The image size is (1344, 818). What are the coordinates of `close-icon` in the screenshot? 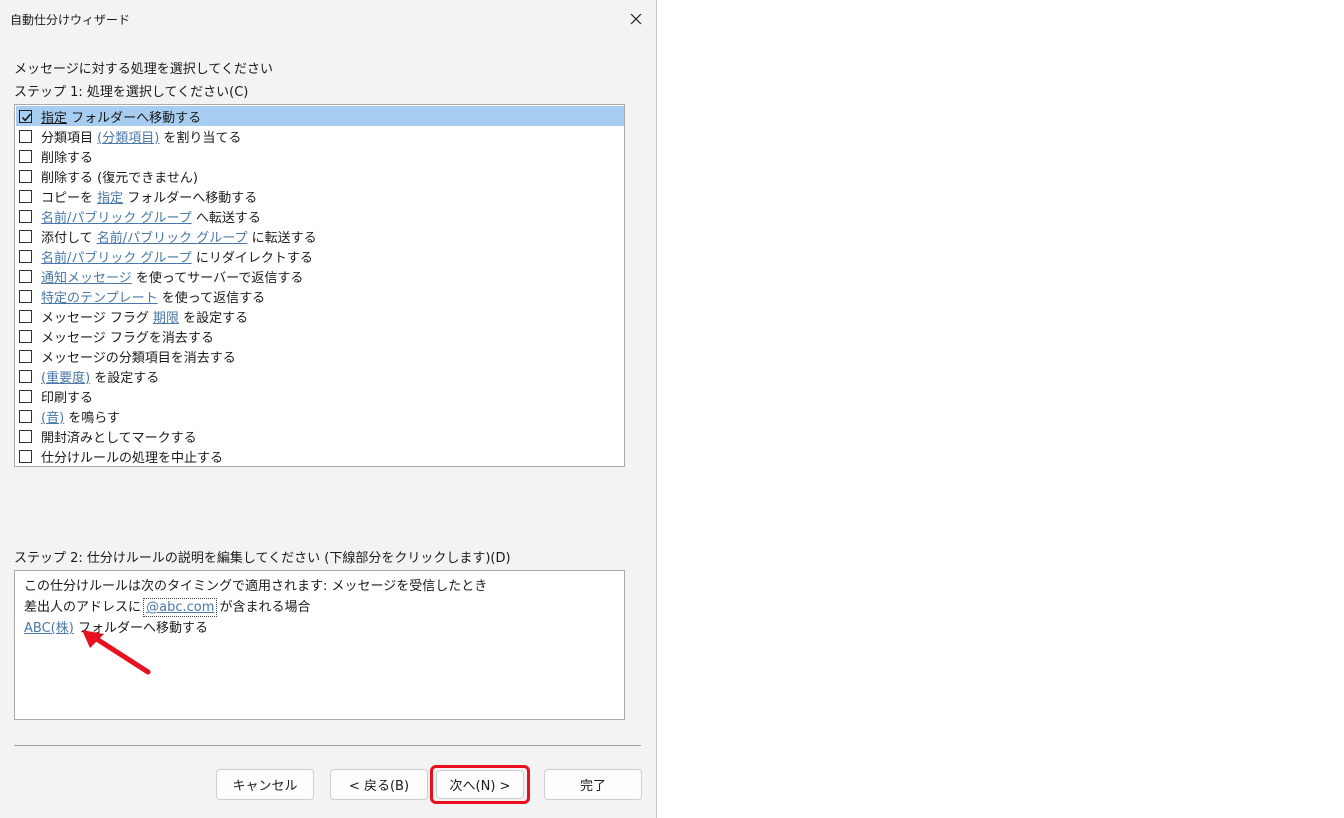 It's located at (636, 19).